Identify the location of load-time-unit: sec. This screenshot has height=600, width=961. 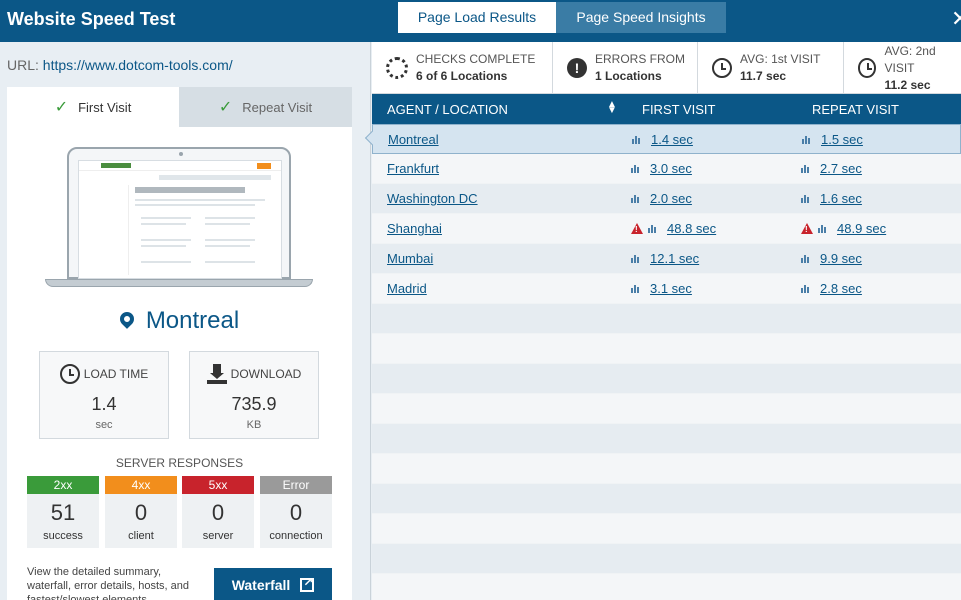
(104, 425).